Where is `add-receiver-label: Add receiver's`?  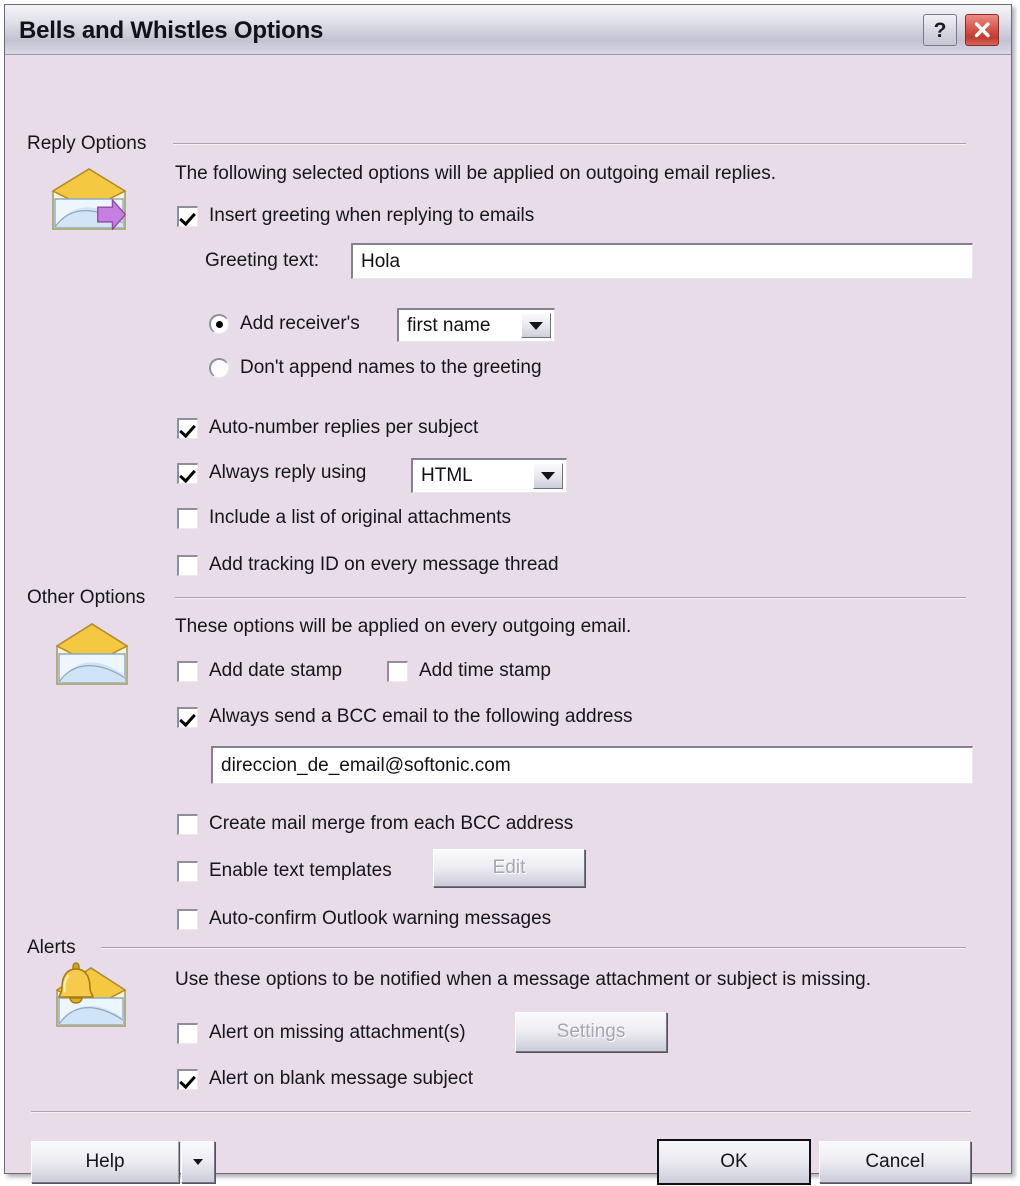
add-receiver-label: Add receiver's is located at coordinates (300, 323).